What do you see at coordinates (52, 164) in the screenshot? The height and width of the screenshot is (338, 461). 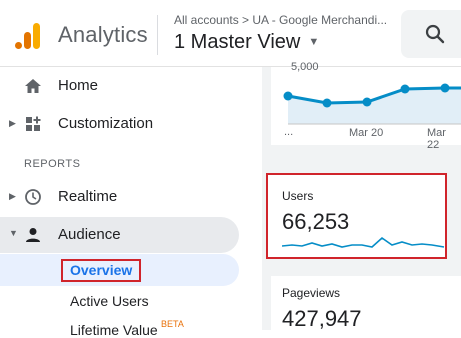 I see `reports-section-label: REPORTS` at bounding box center [52, 164].